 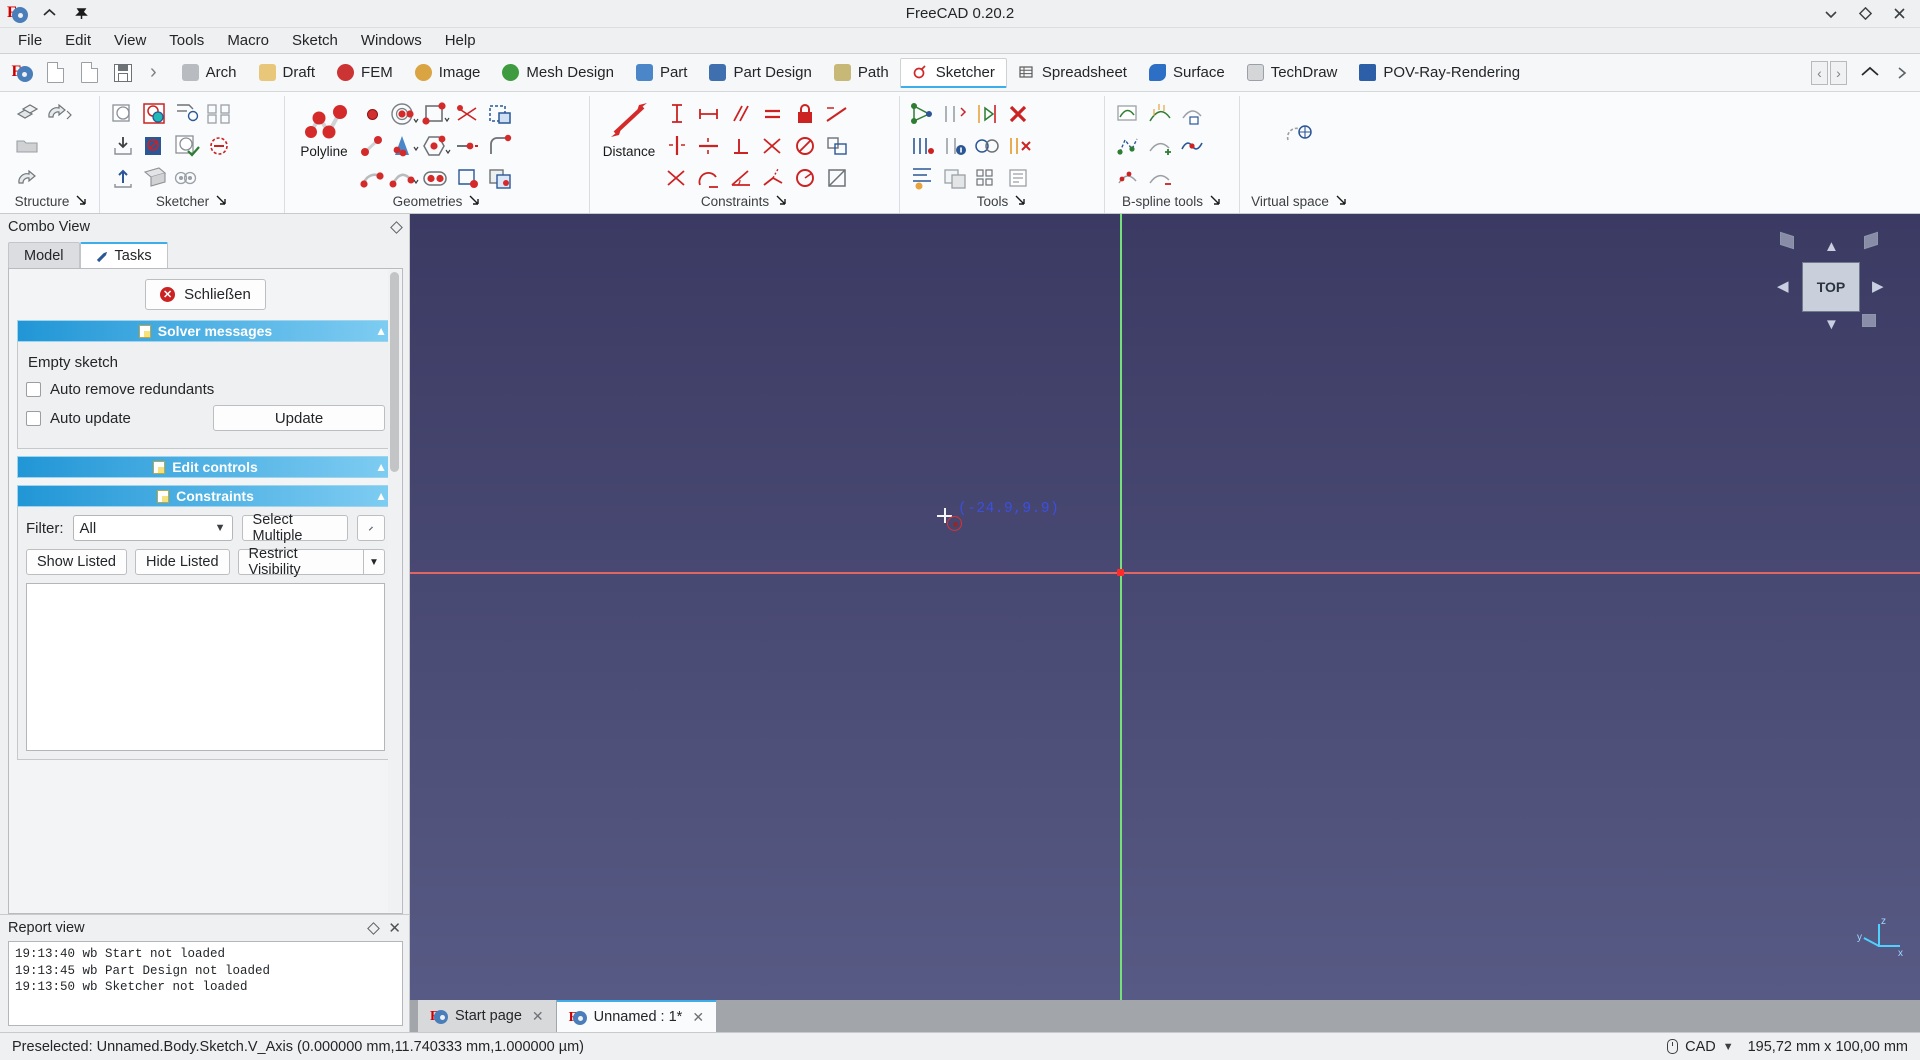 I want to click on bspline-increase-degree-icon, so click(x=1160, y=146).